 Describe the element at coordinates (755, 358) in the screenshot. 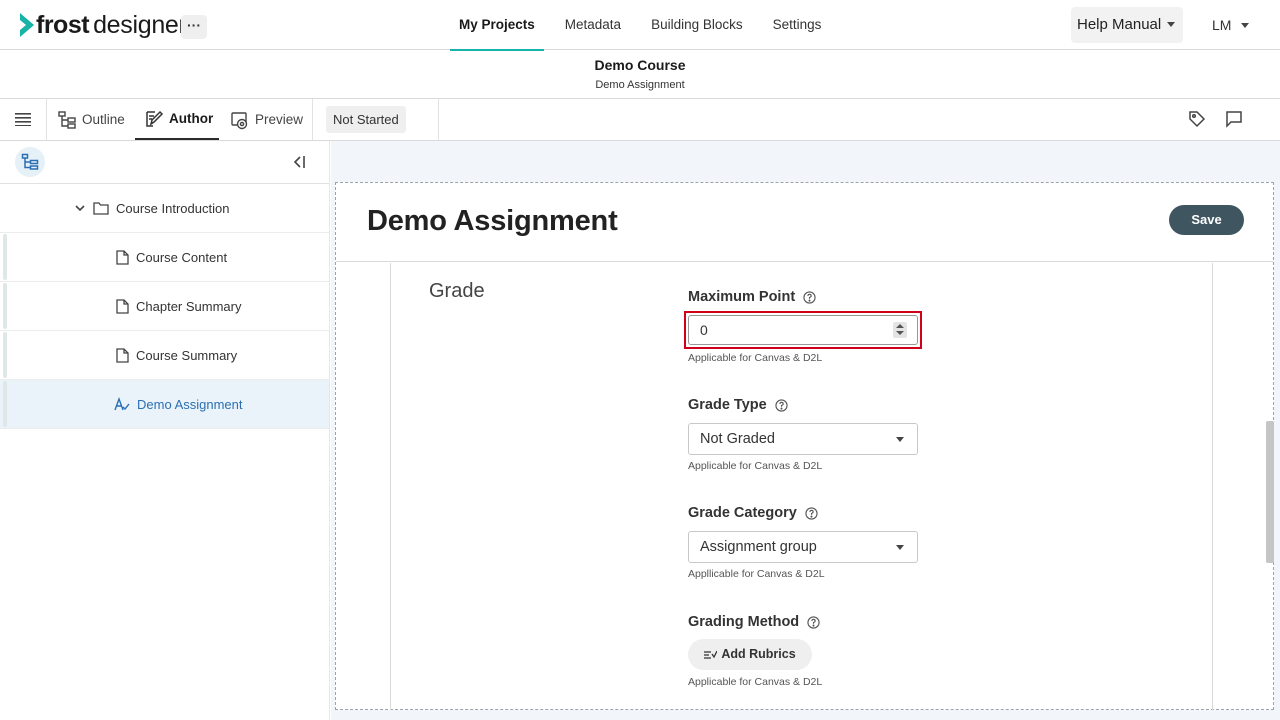

I see `maximum-point-hint: Applicable for Canvas & D2L` at that location.